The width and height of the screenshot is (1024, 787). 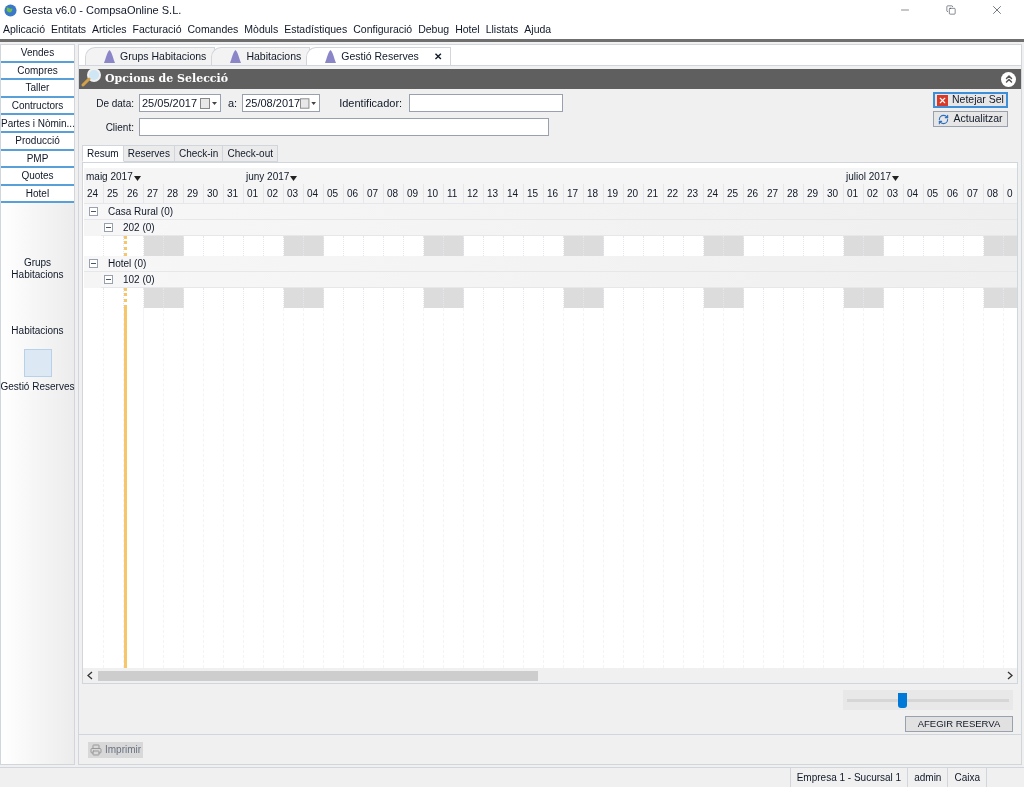 What do you see at coordinates (694, 193) in the screenshot?
I see `day-header: 23` at bounding box center [694, 193].